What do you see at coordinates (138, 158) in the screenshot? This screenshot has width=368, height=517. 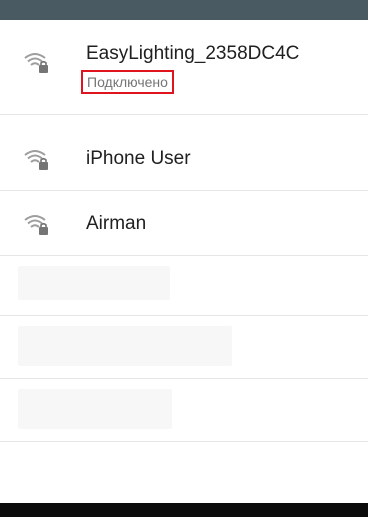 I see `network-ssid: iPhone User` at bounding box center [138, 158].